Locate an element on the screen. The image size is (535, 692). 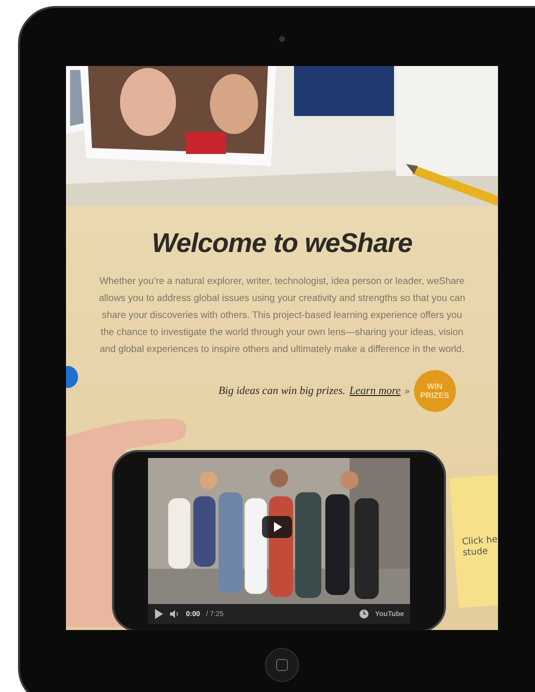
volume-icon is located at coordinates (175, 614).